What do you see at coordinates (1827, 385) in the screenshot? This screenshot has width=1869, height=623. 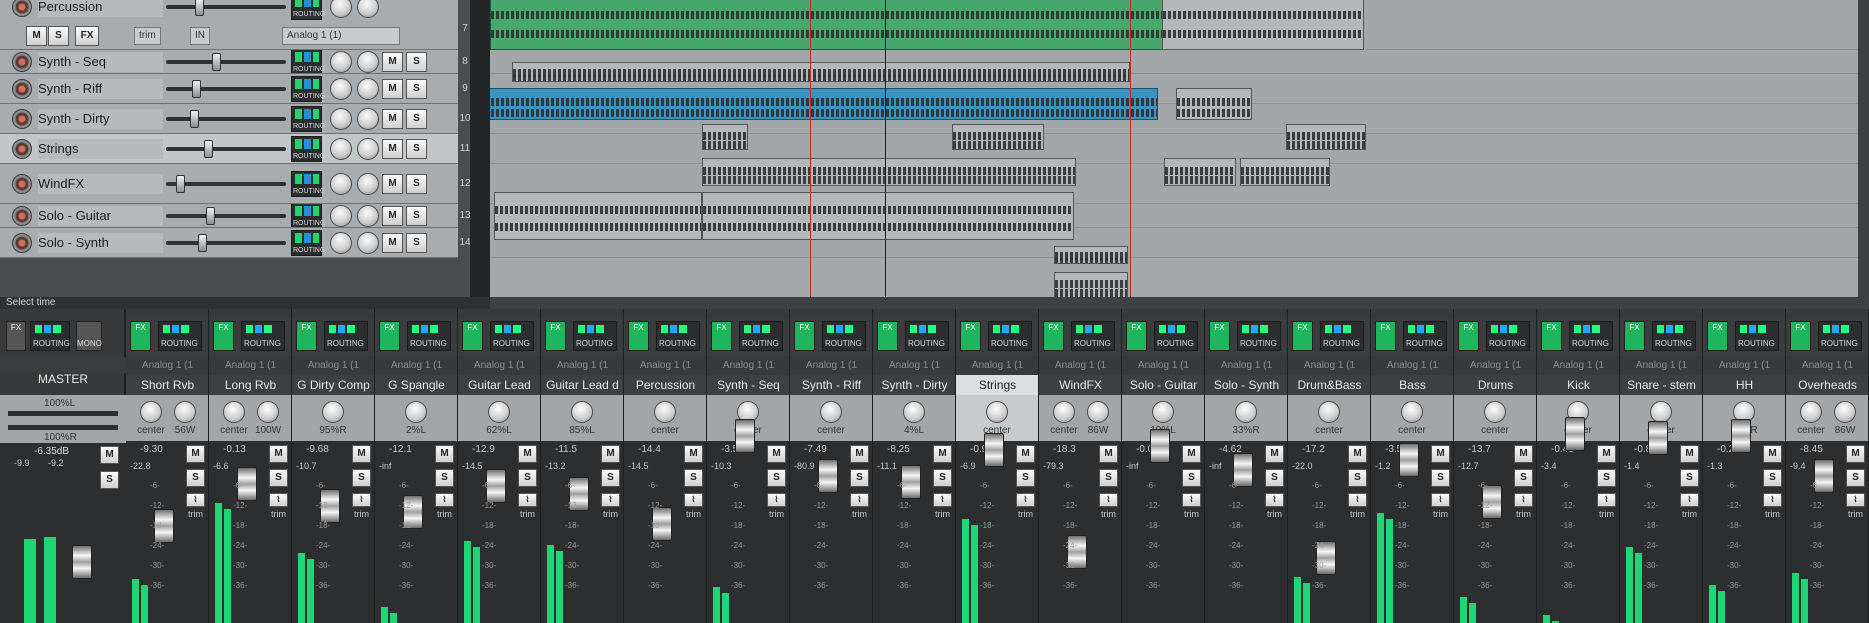 I see `strip-name: Overheads` at bounding box center [1827, 385].